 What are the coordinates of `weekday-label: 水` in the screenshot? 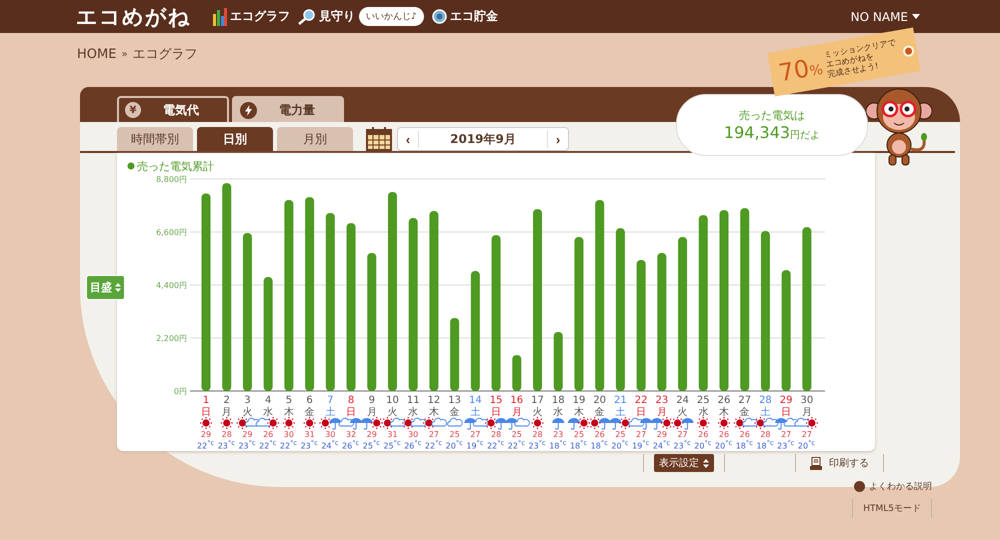 It's located at (268, 412).